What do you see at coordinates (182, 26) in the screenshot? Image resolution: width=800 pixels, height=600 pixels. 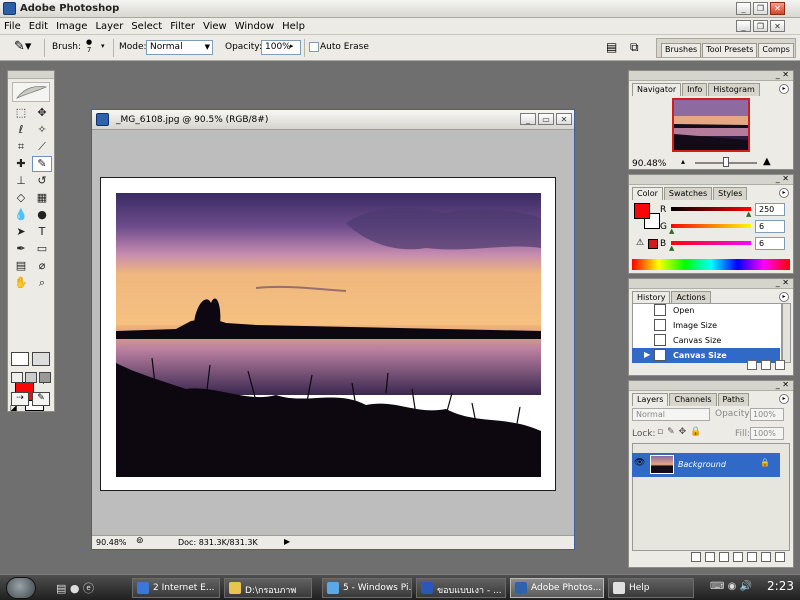 I see `menu-filter: Filter` at bounding box center [182, 26].